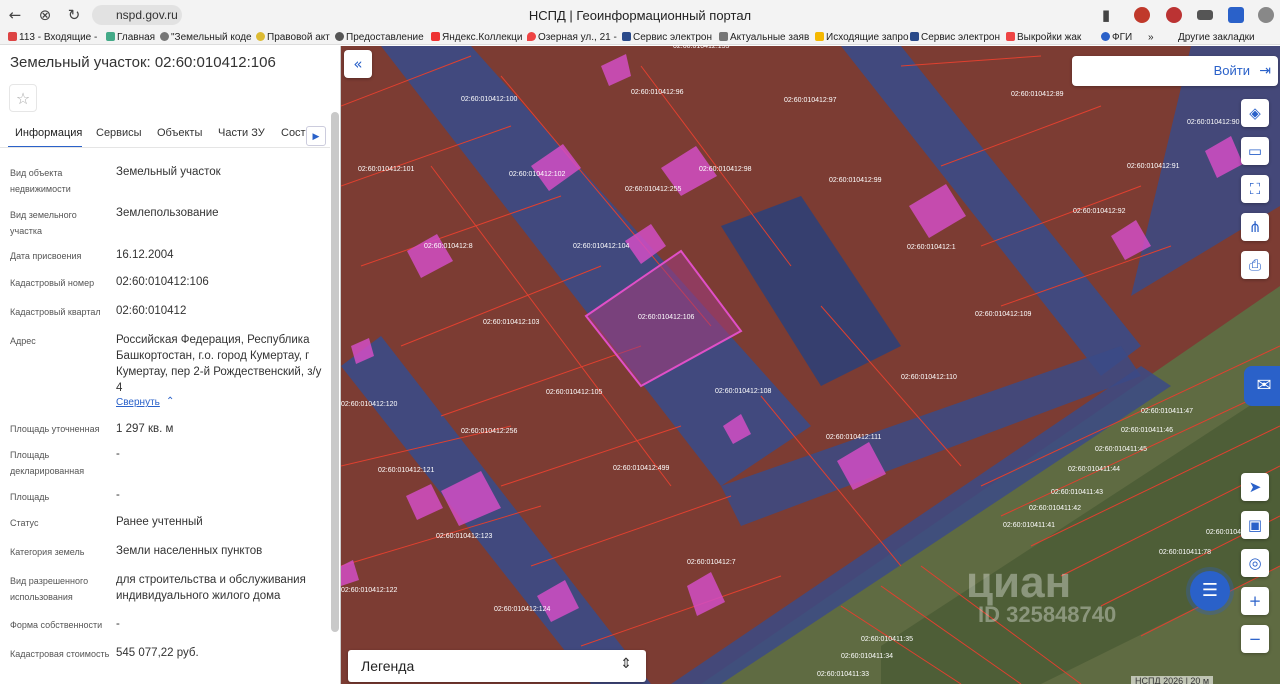  What do you see at coordinates (316, 136) in the screenshot?
I see `tabs-scroll-right-icon: ▶` at bounding box center [316, 136].